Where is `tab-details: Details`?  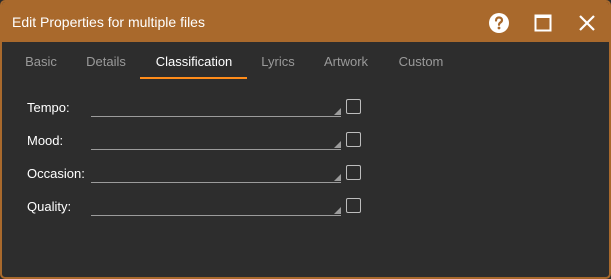
tab-details: Details is located at coordinates (106, 61).